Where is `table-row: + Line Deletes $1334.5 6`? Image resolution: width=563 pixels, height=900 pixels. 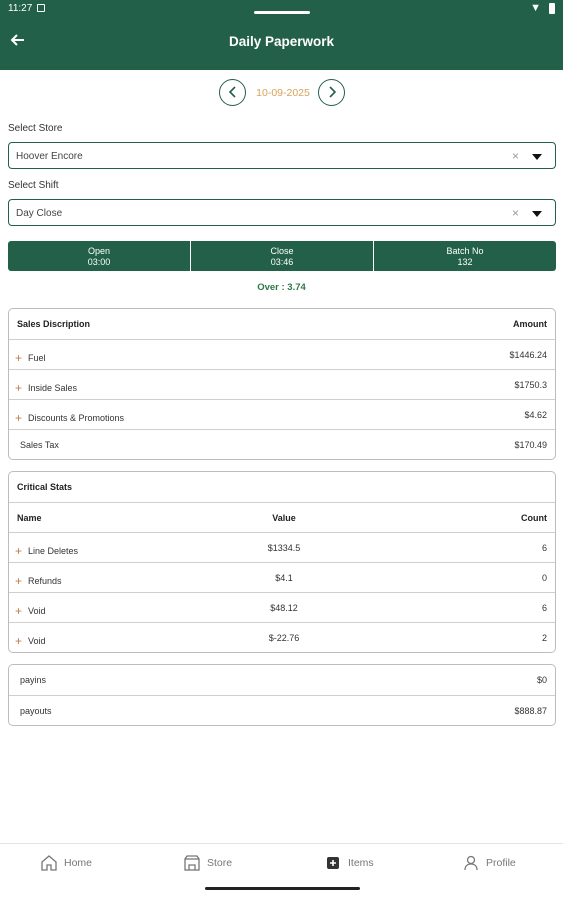 table-row: + Line Deletes $1334.5 6 is located at coordinates (282, 547).